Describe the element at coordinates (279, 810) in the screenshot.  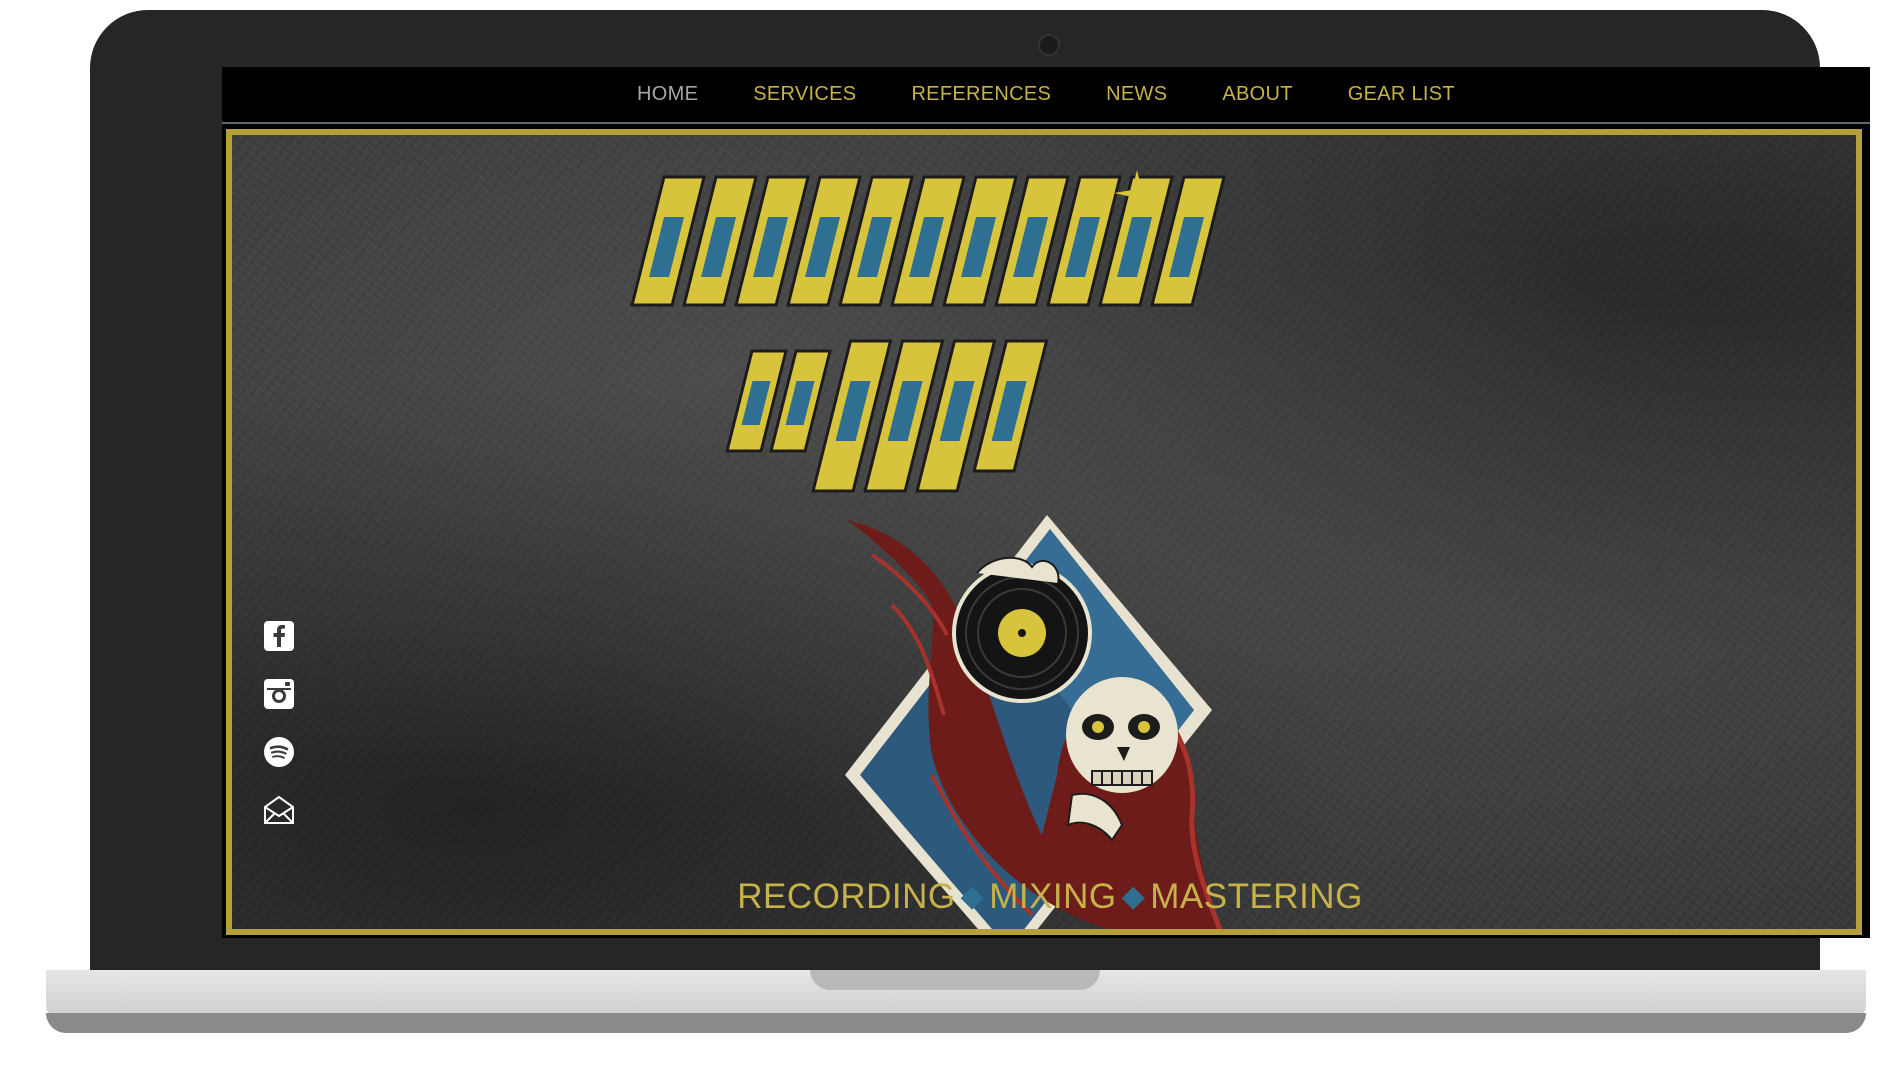
I see `email-icon` at that location.